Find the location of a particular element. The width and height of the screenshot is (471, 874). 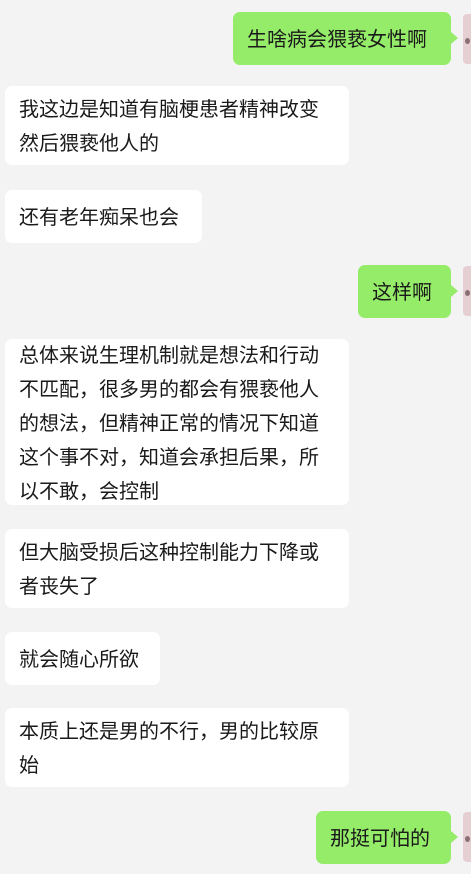

message-text: 我这边是知道有脑梗患者精神改变然后猥亵他人的 is located at coordinates (169, 125).